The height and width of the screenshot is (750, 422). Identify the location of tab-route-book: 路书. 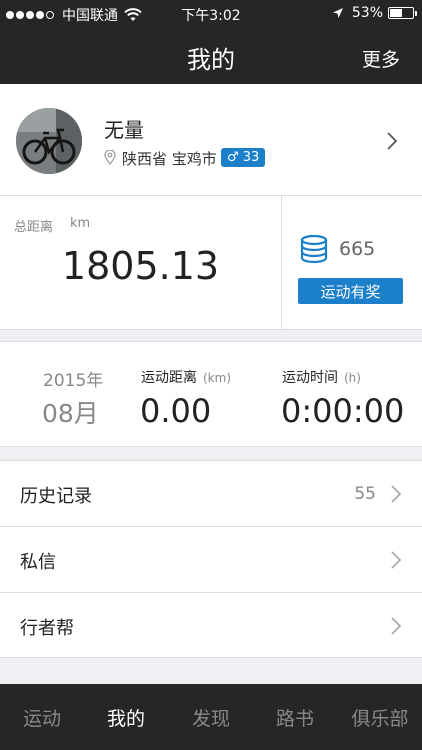
(295, 717).